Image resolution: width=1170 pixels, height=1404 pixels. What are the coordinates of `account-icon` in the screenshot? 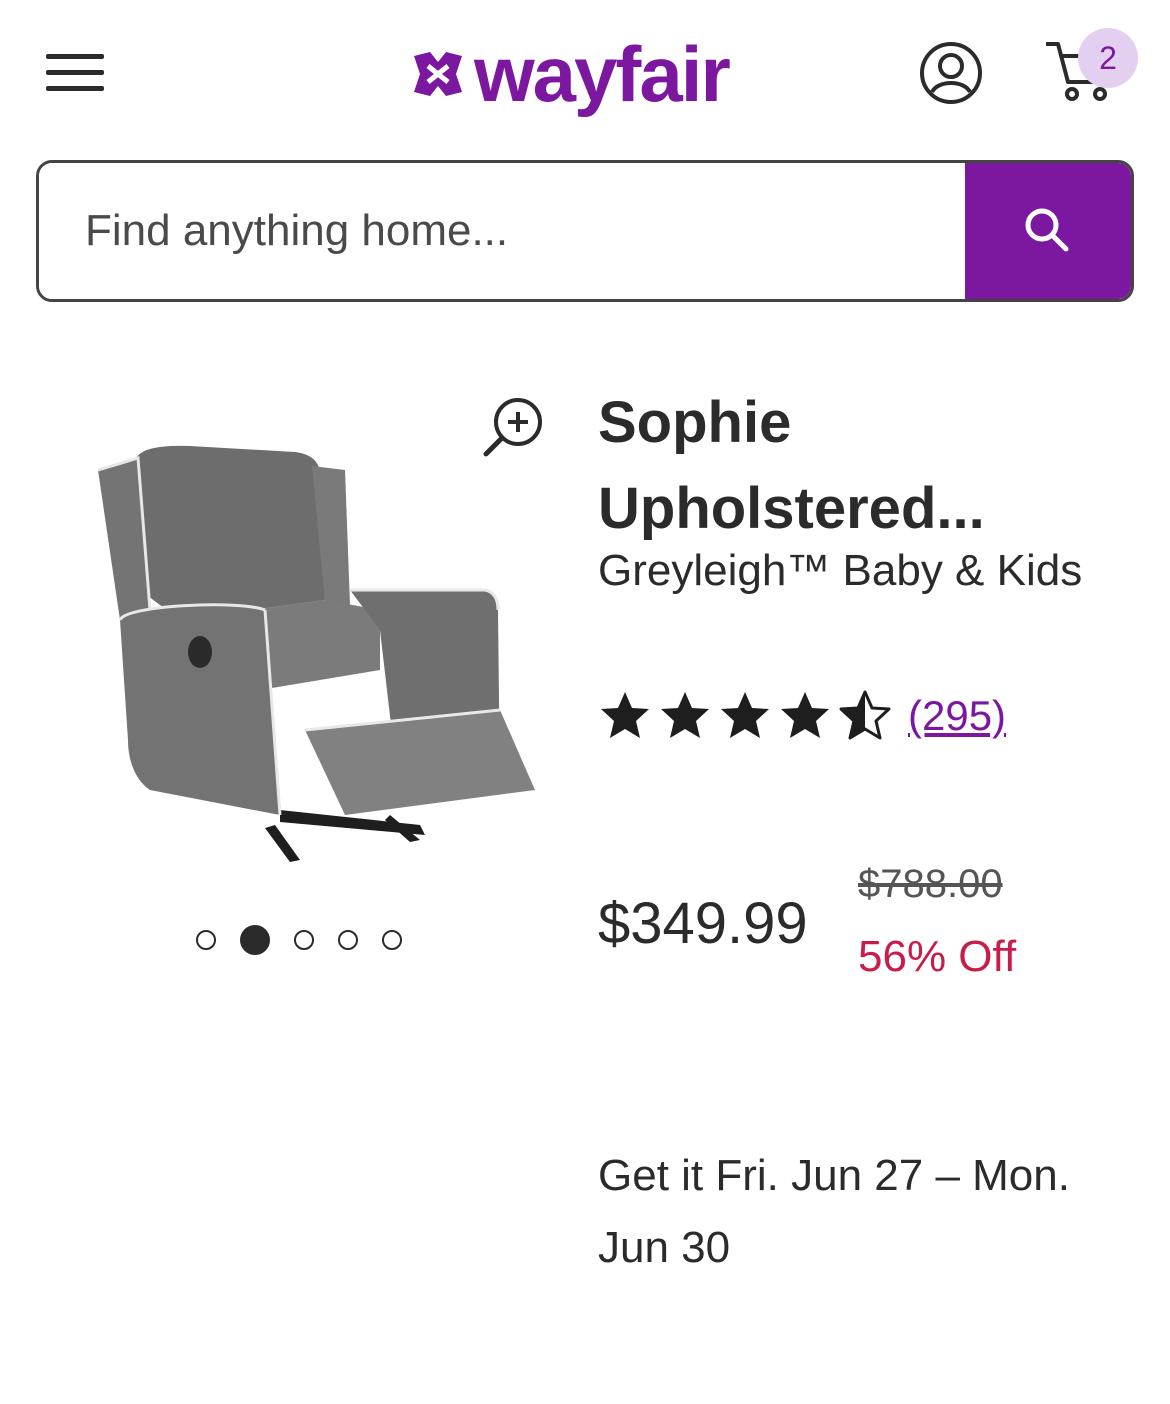 It's located at (951, 73).